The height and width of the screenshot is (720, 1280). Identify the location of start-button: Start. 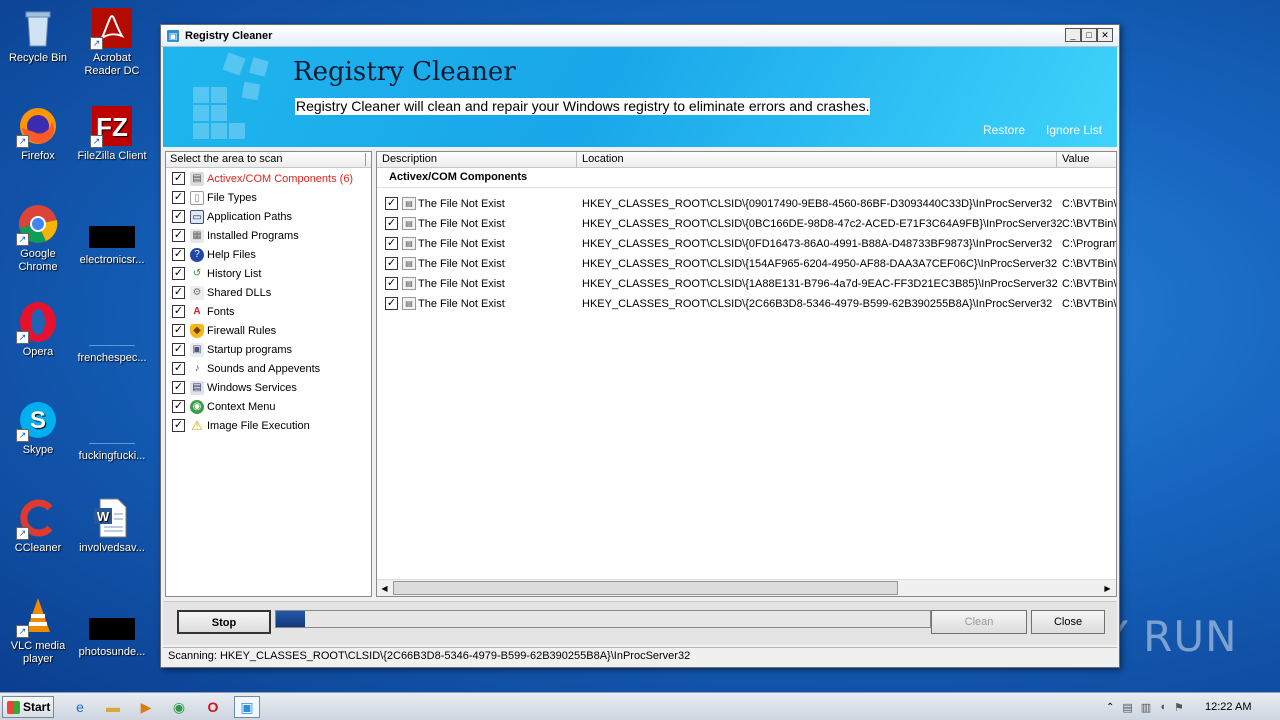
(28, 707).